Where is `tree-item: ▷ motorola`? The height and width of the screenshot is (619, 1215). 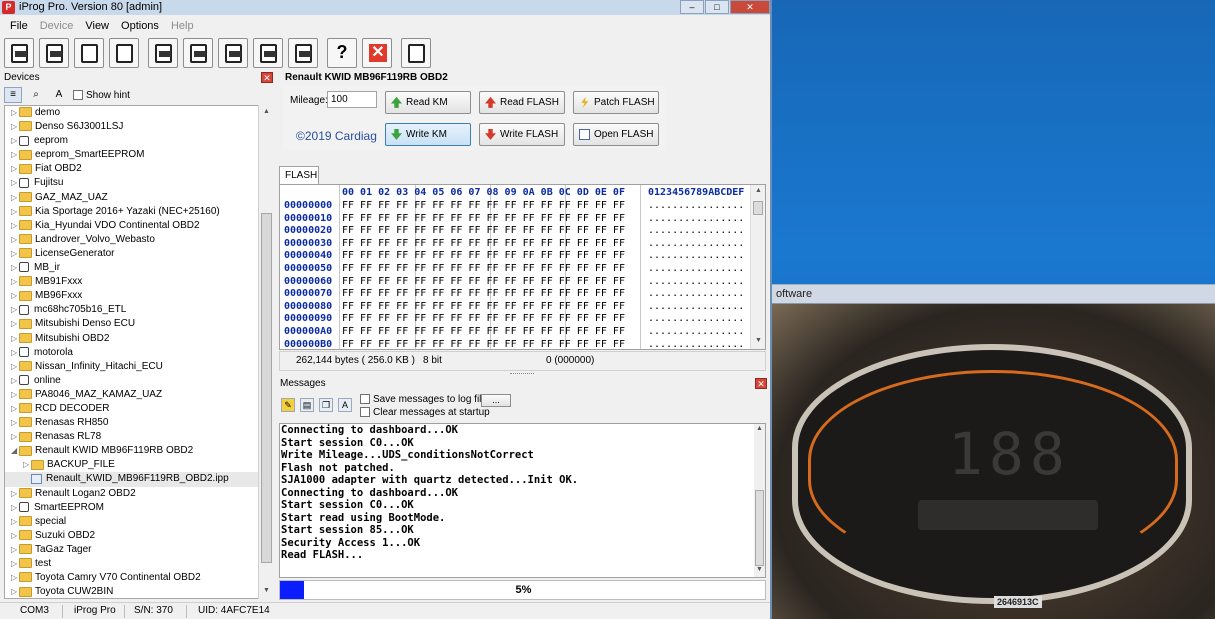 tree-item: ▷ motorola is located at coordinates (139, 353).